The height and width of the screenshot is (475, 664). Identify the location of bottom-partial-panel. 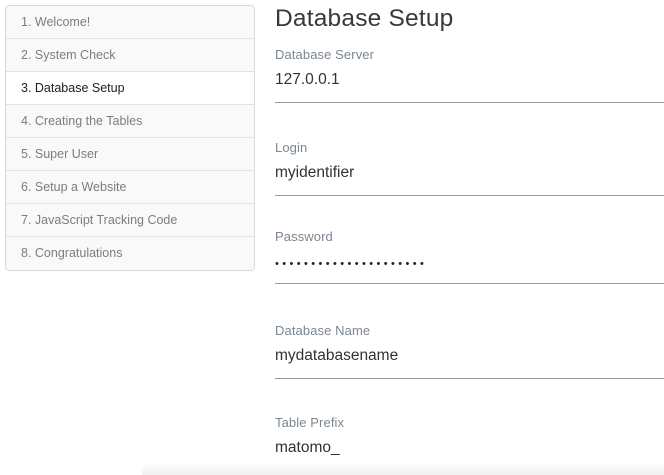
(403, 469).